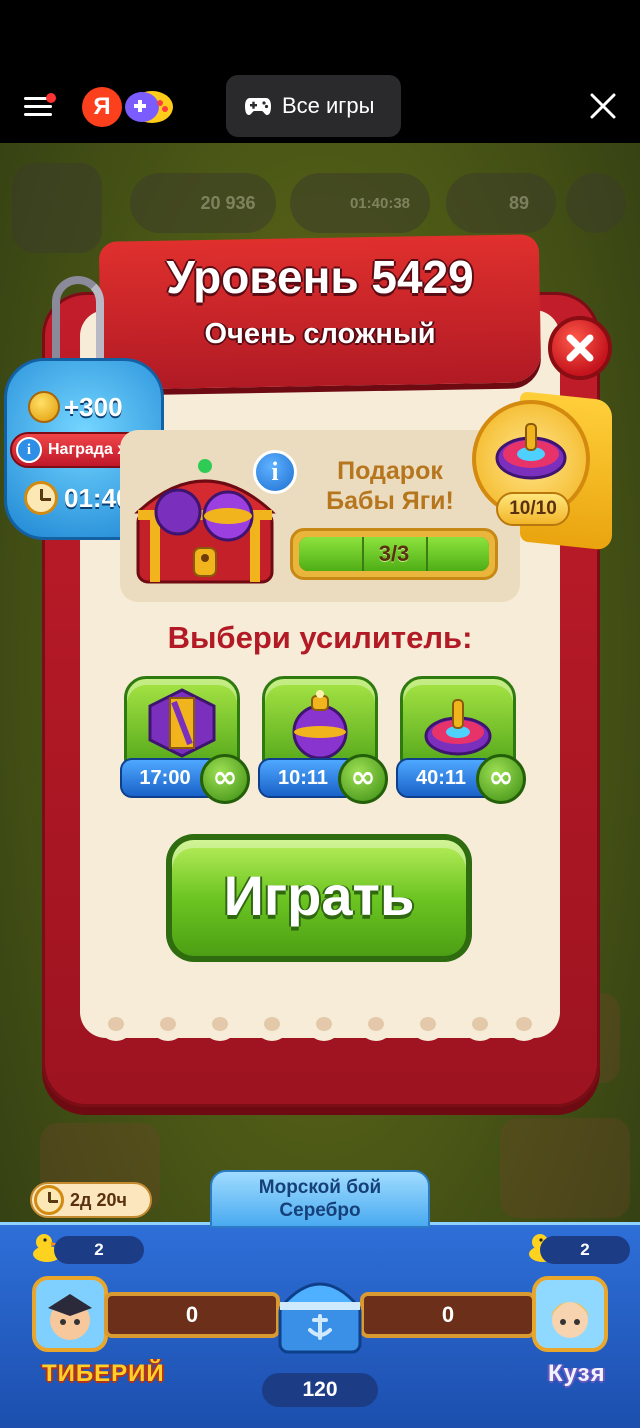 The height and width of the screenshot is (1428, 640). Describe the element at coordinates (585, 1250) in the screenshot. I see `right-ducks-count: 2` at that location.